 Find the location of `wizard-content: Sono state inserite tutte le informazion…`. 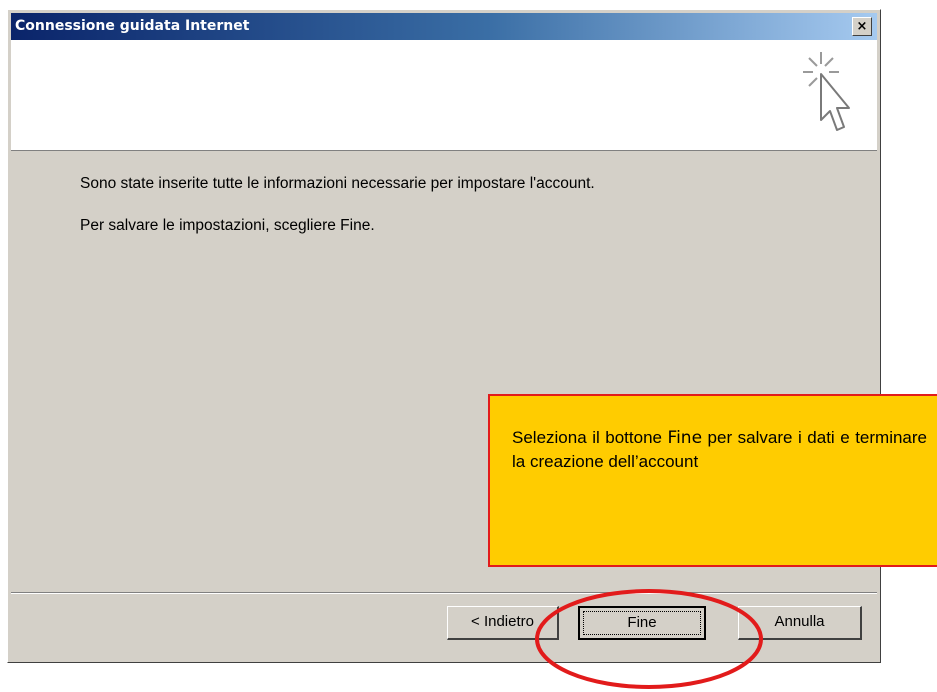

wizard-content: Sono state inserite tutte le informazion… is located at coordinates (460, 217).